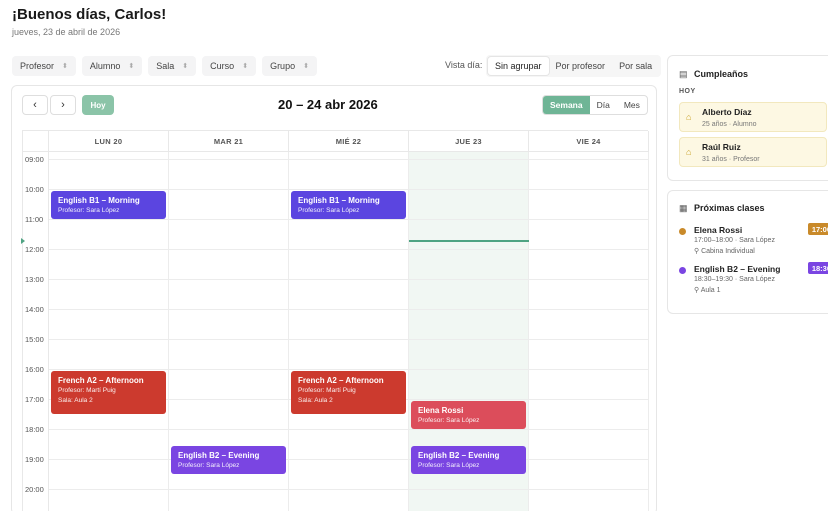 This screenshot has width=828, height=511. I want to click on event-title: English B1 – Morning, so click(339, 200).